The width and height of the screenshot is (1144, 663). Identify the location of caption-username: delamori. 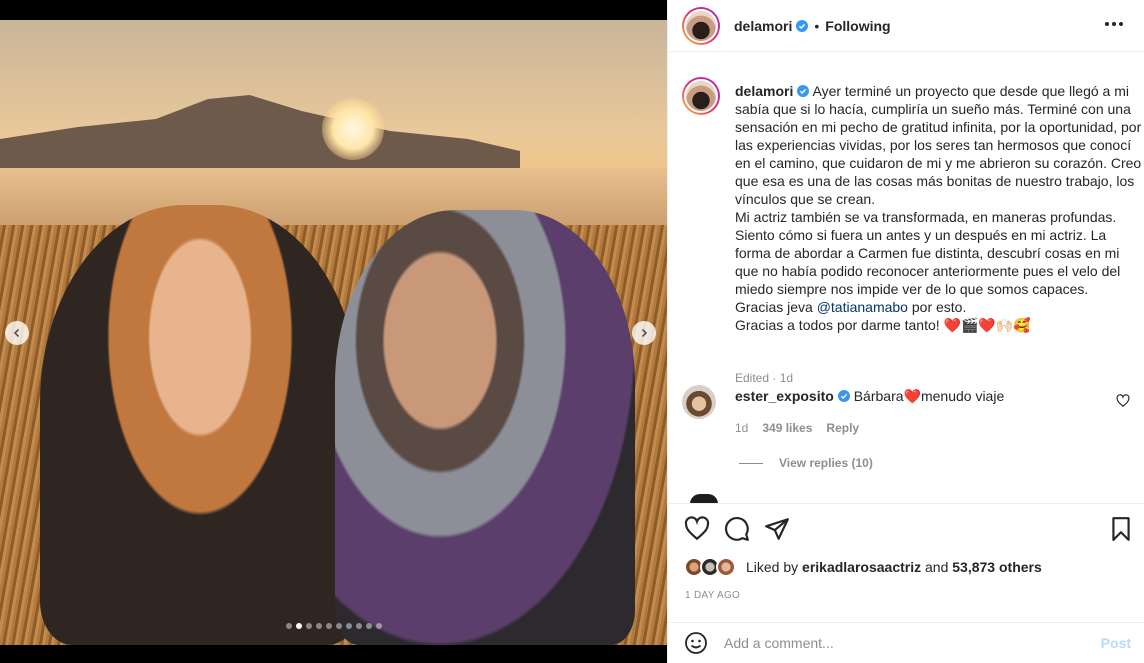
(764, 91).